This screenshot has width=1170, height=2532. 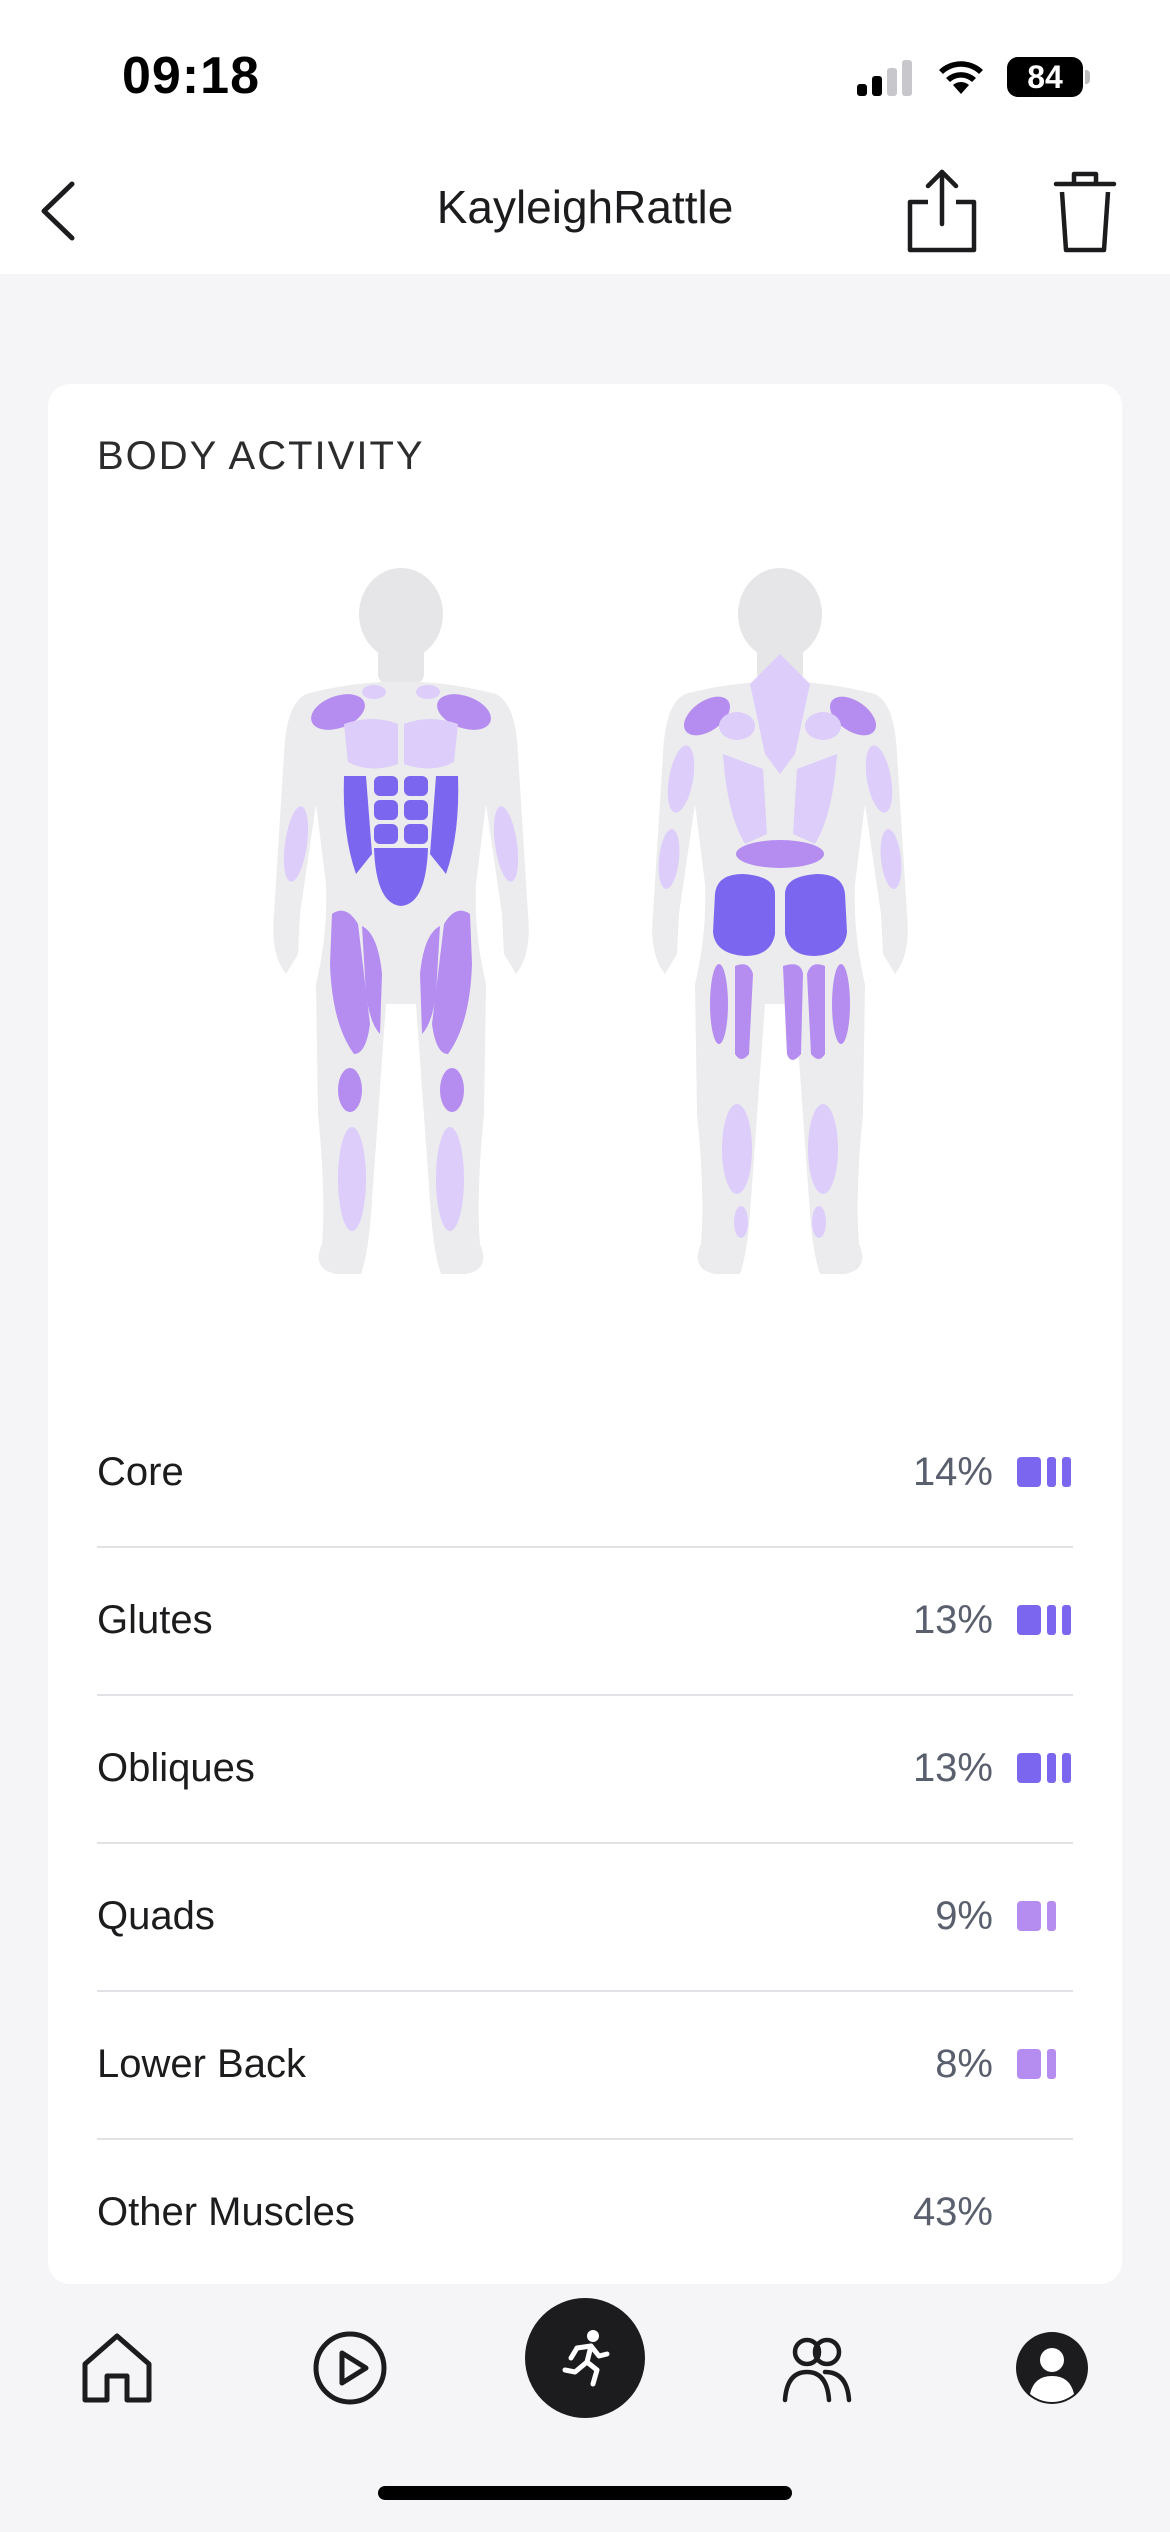 What do you see at coordinates (401, 921) in the screenshot?
I see `front-body-diagram` at bounding box center [401, 921].